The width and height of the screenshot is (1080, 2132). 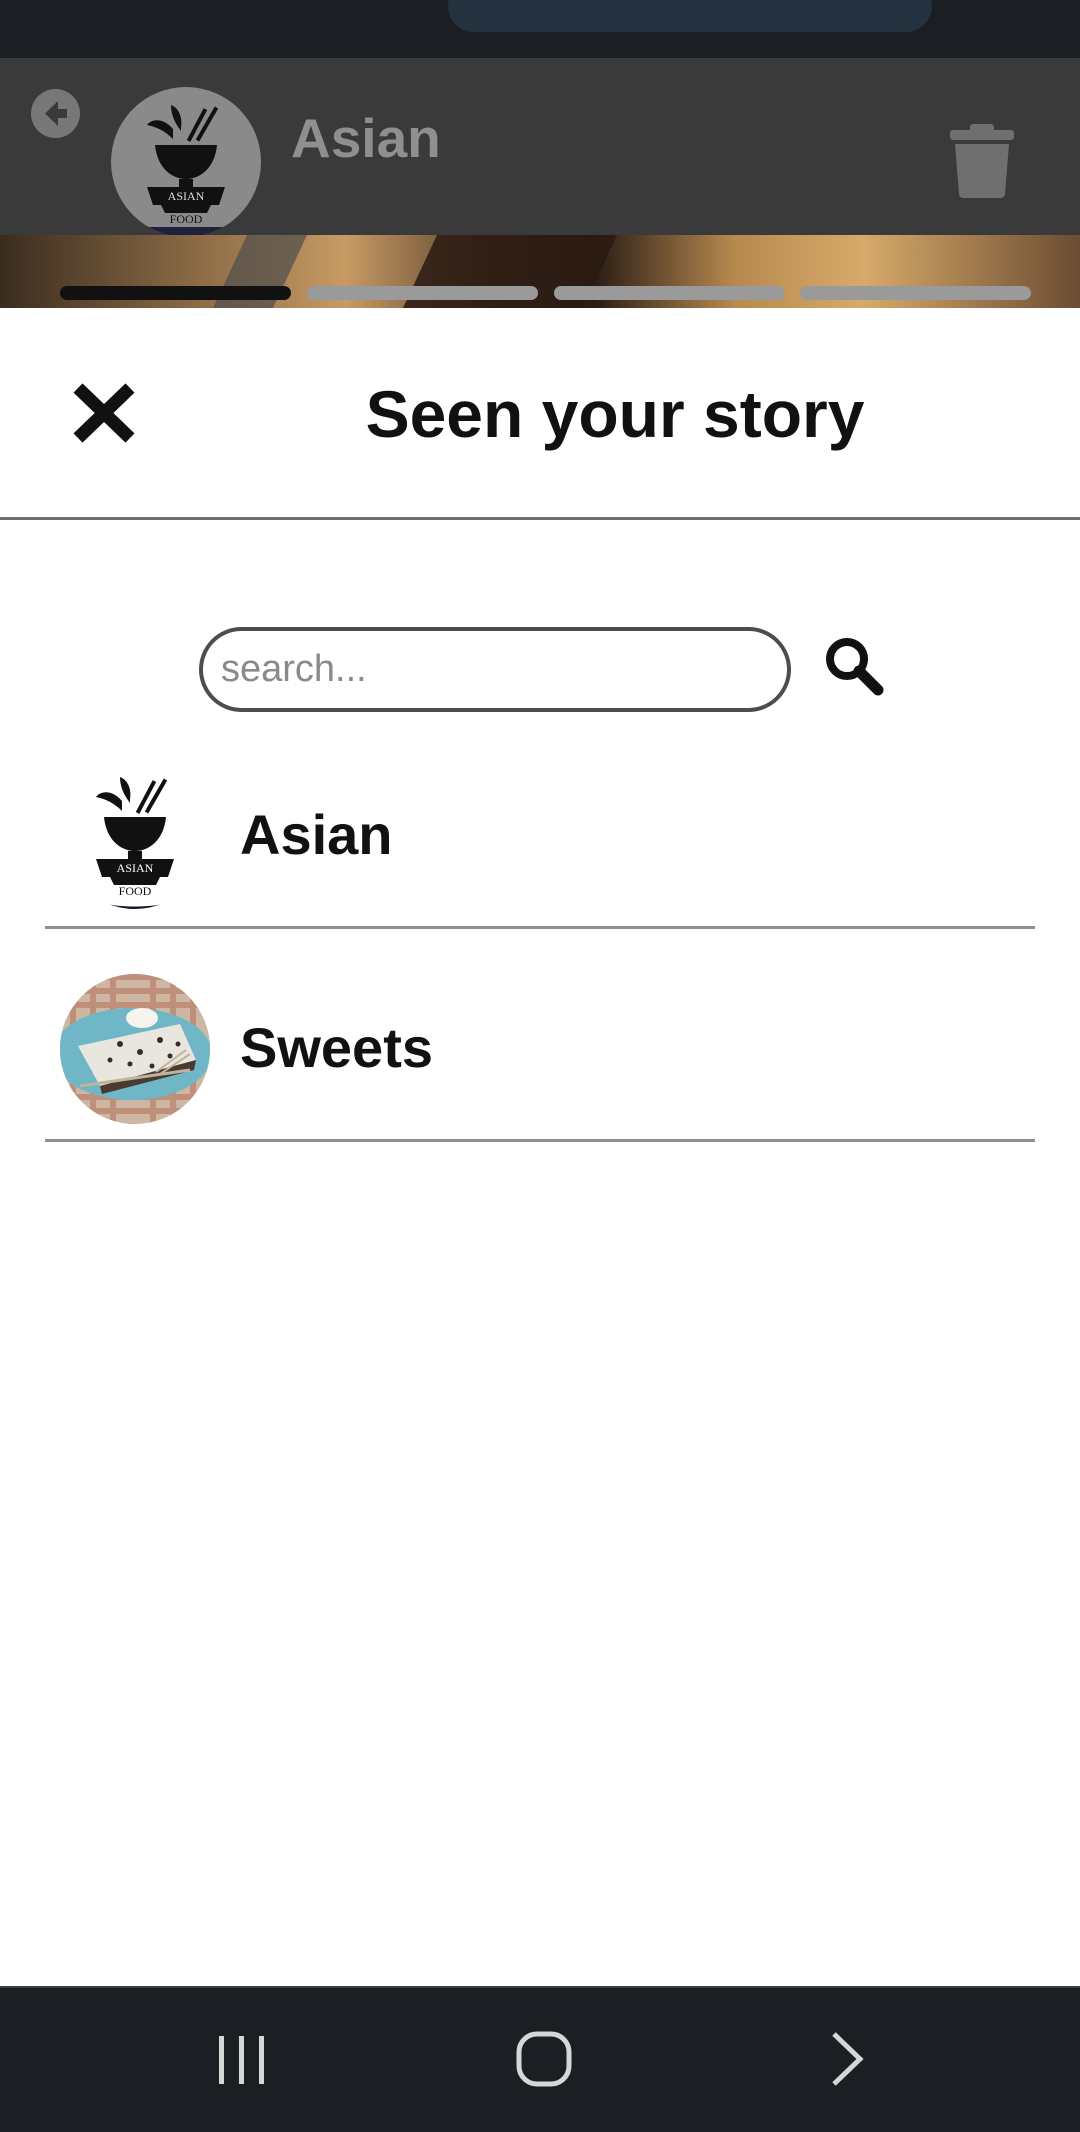 I want to click on home-button, so click(x=544, y=2059).